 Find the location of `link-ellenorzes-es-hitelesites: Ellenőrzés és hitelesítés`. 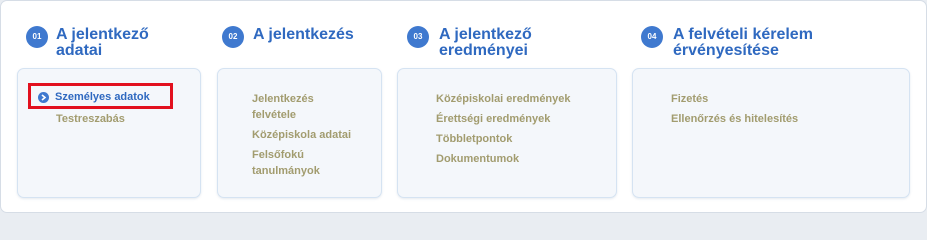

link-ellenorzes-es-hitelesites: Ellenőrzés és hitelesítés is located at coordinates (734, 119).